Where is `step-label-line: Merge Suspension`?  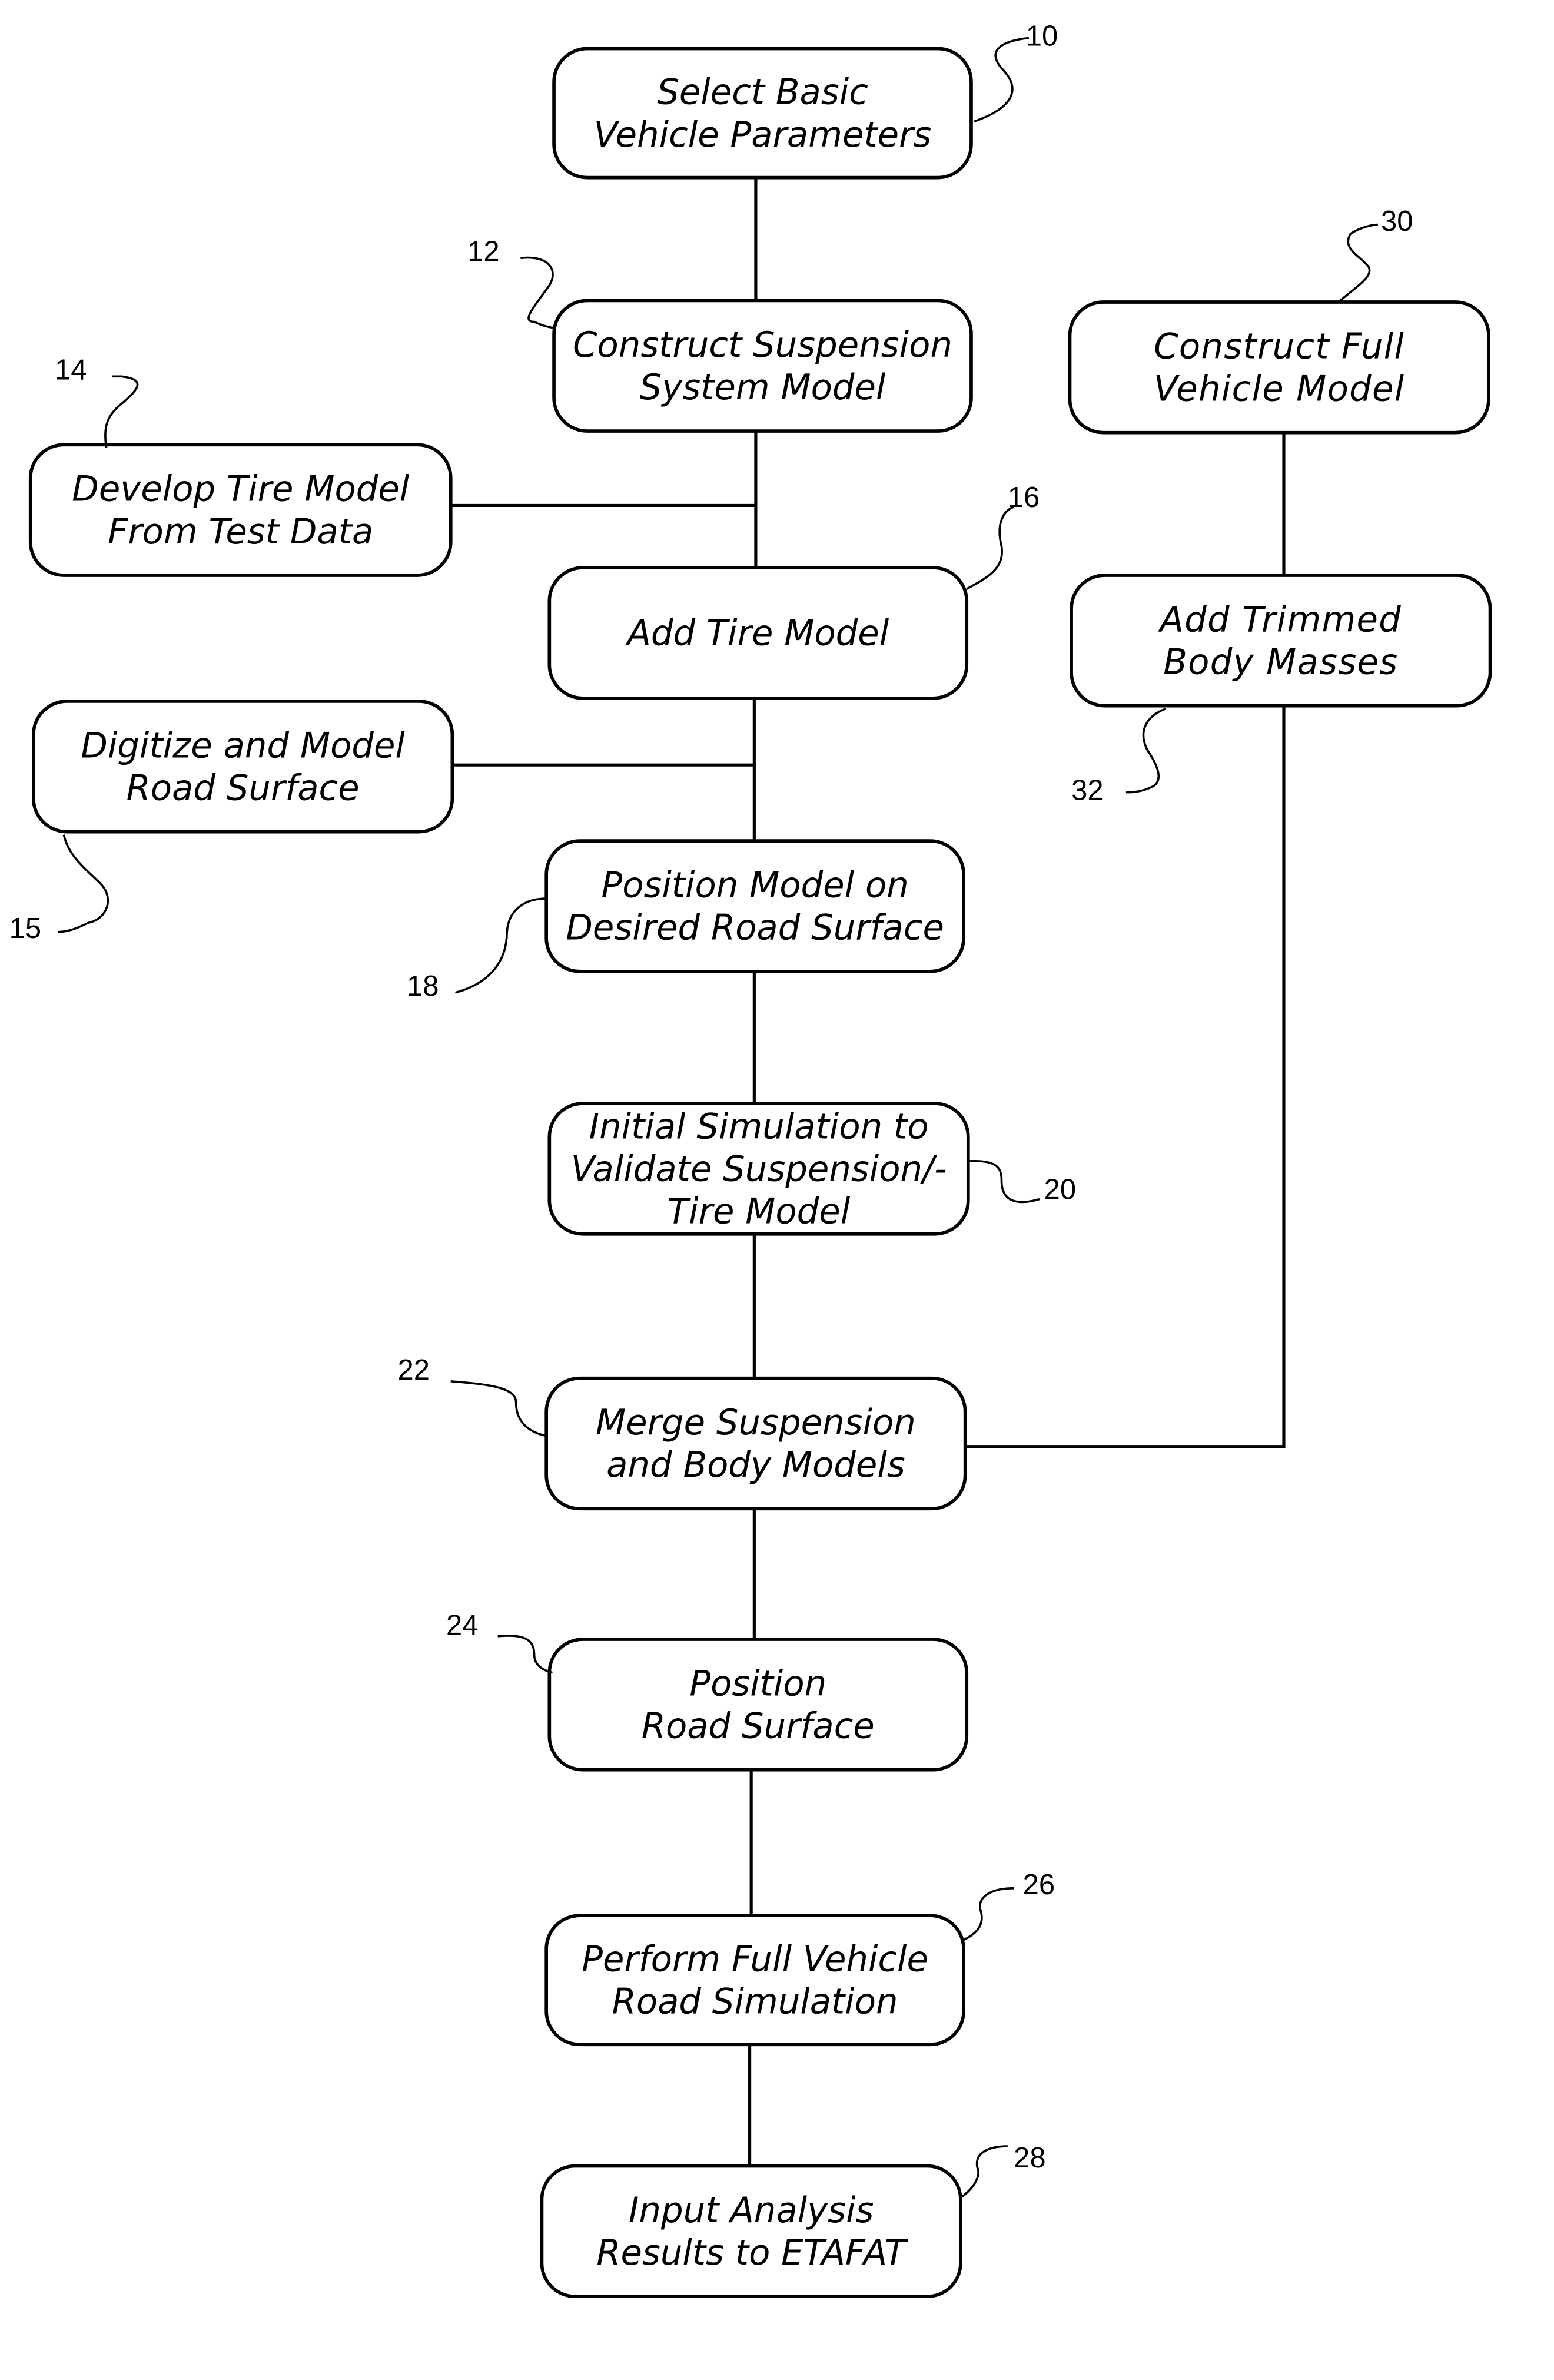
step-label-line: Merge Suspension is located at coordinates (756, 1422).